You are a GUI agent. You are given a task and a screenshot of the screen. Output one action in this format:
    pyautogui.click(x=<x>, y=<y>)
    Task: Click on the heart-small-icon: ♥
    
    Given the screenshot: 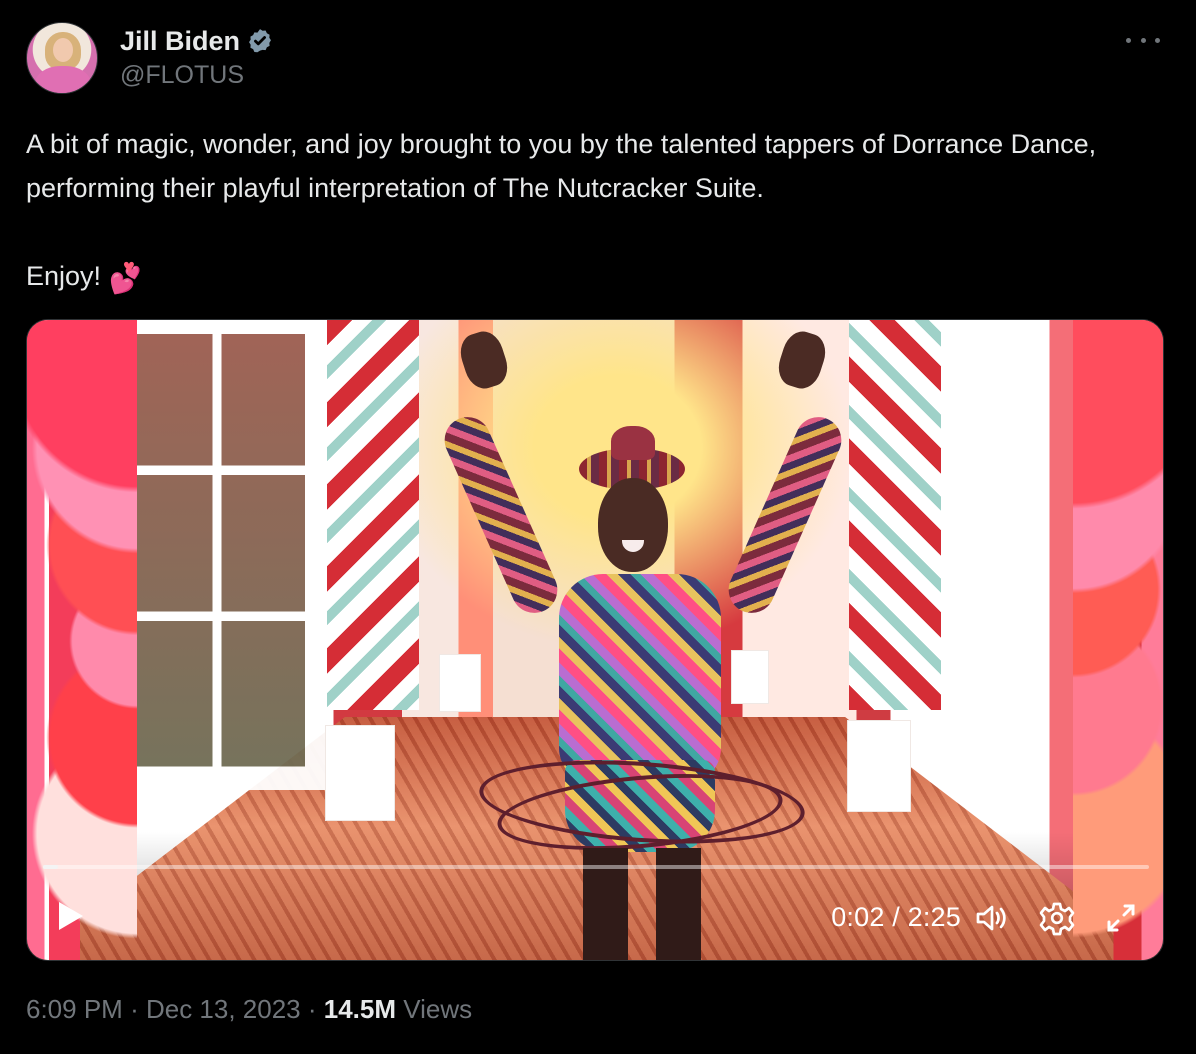 What is the action you would take?
    pyautogui.click(x=129, y=267)
    